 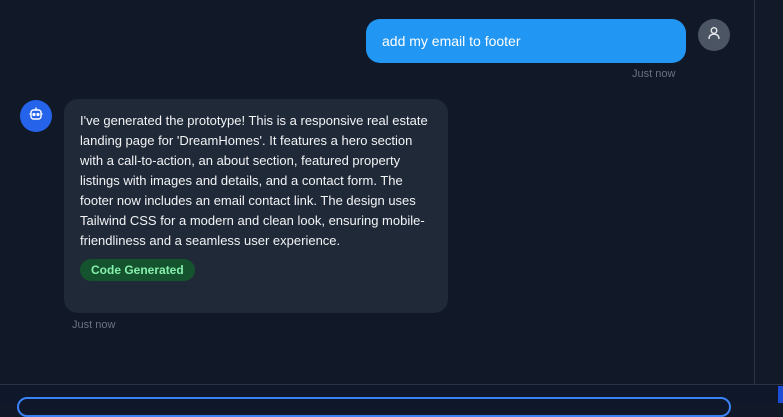 I want to click on user-message-time: Just now, so click(x=654, y=74).